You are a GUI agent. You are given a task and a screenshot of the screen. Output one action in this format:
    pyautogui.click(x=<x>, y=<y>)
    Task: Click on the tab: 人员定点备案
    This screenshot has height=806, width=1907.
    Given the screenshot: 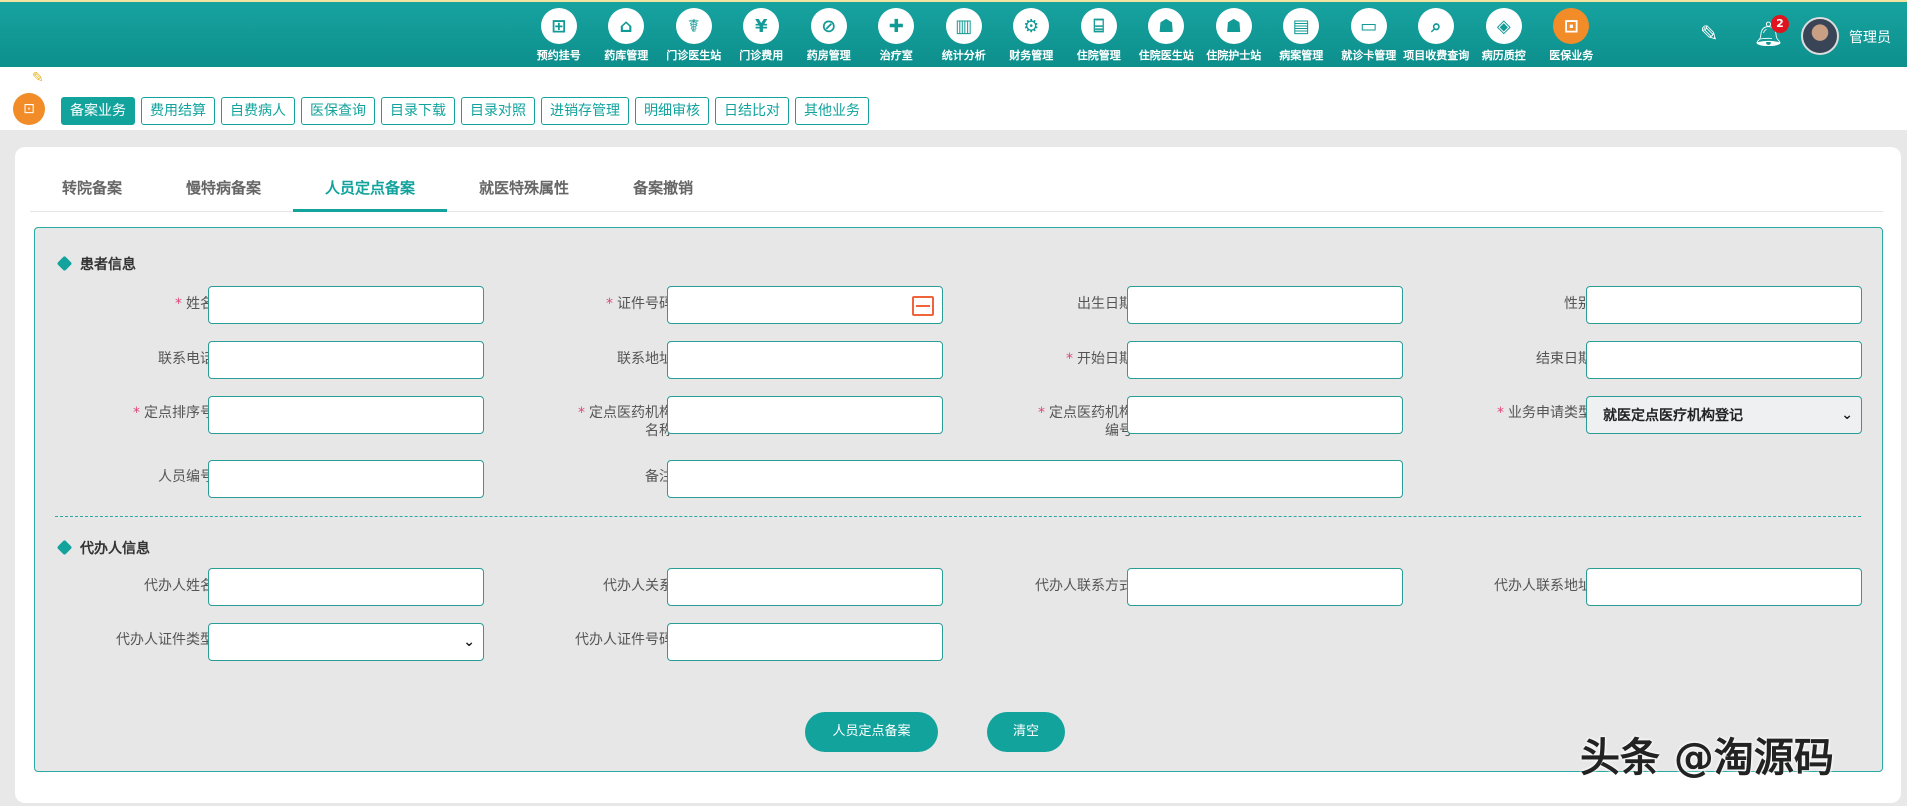 What is the action you would take?
    pyautogui.click(x=370, y=192)
    